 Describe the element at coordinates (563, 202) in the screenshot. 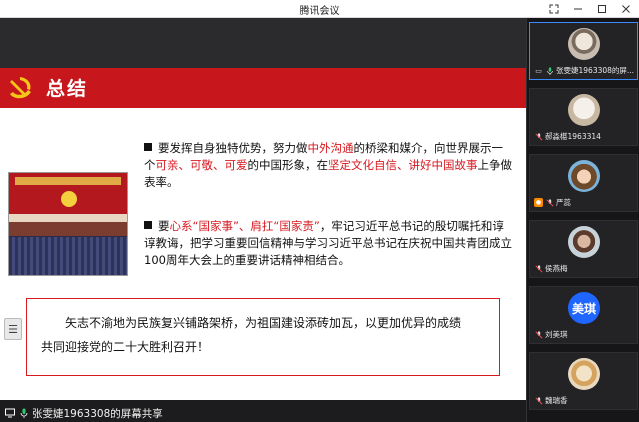

I see `participant-name: 严蕊` at that location.